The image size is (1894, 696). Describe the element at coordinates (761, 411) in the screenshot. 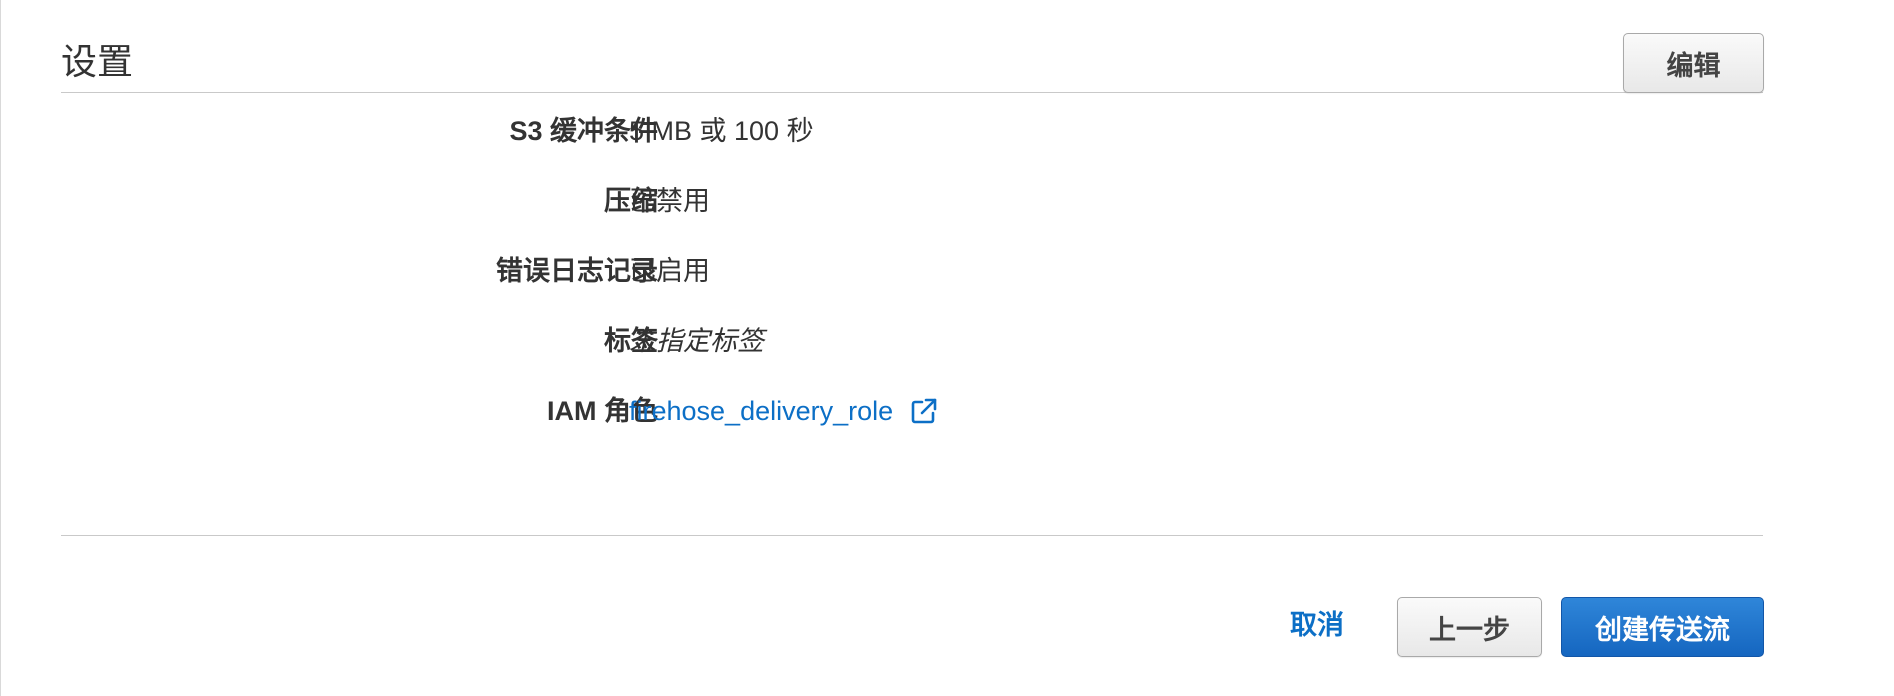

I see `iam-role-link-text: firehose_delivery_role` at that location.